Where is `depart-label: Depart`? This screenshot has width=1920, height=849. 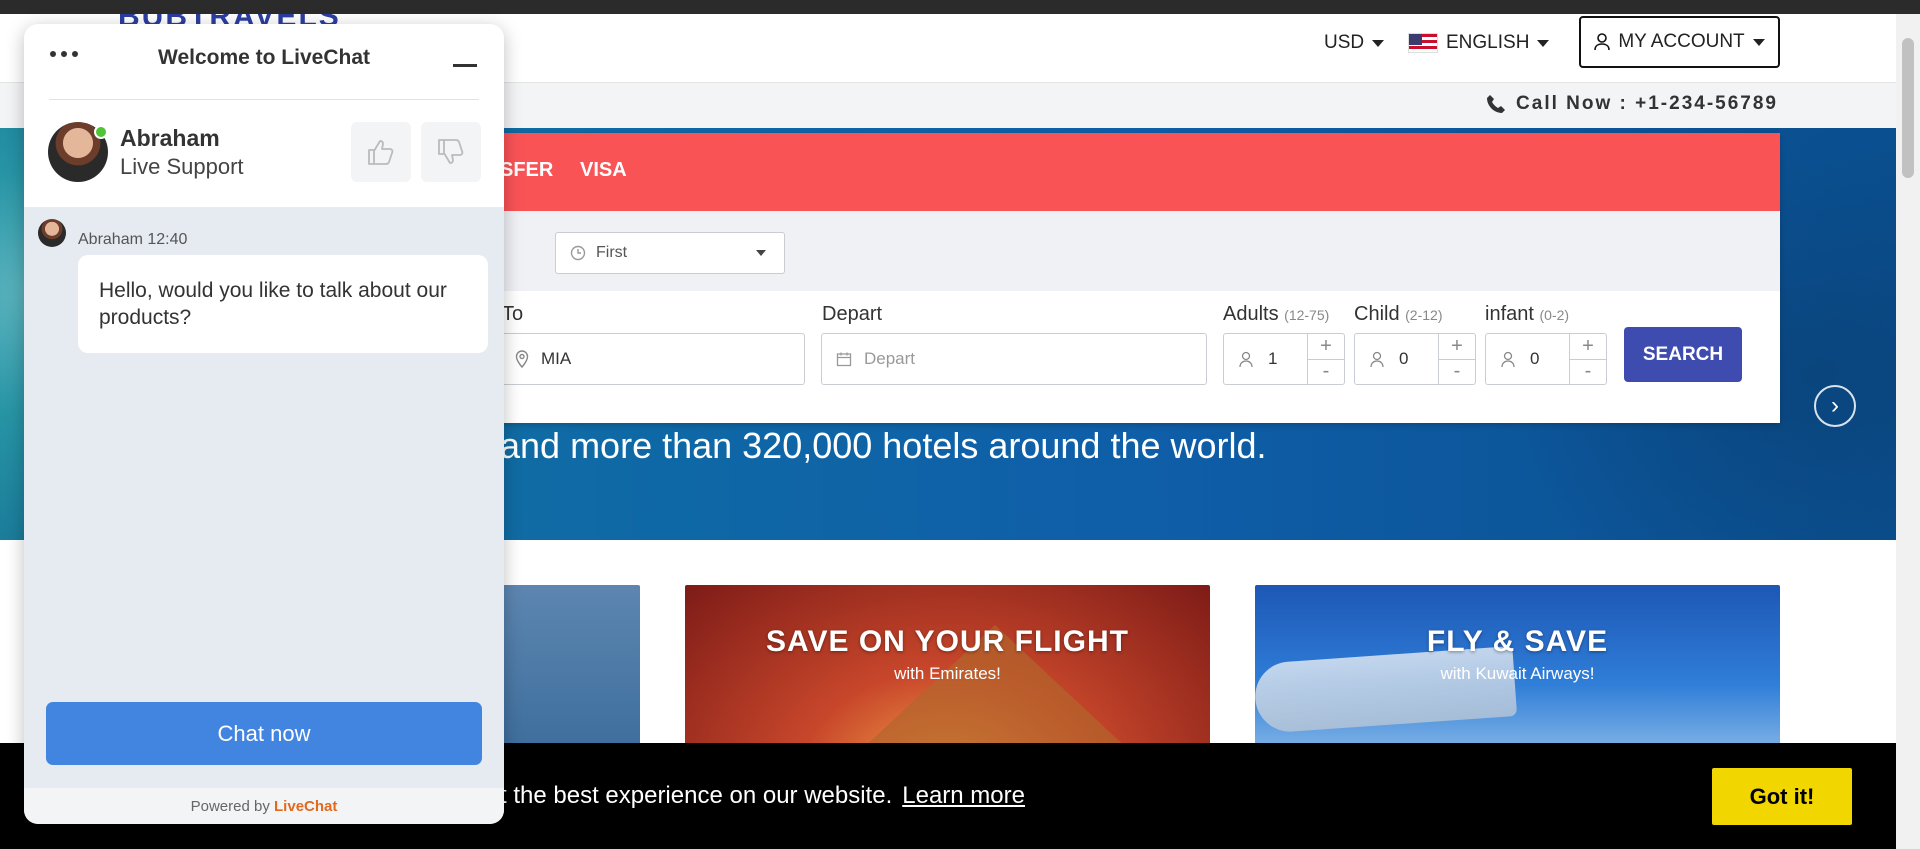 depart-label: Depart is located at coordinates (852, 314).